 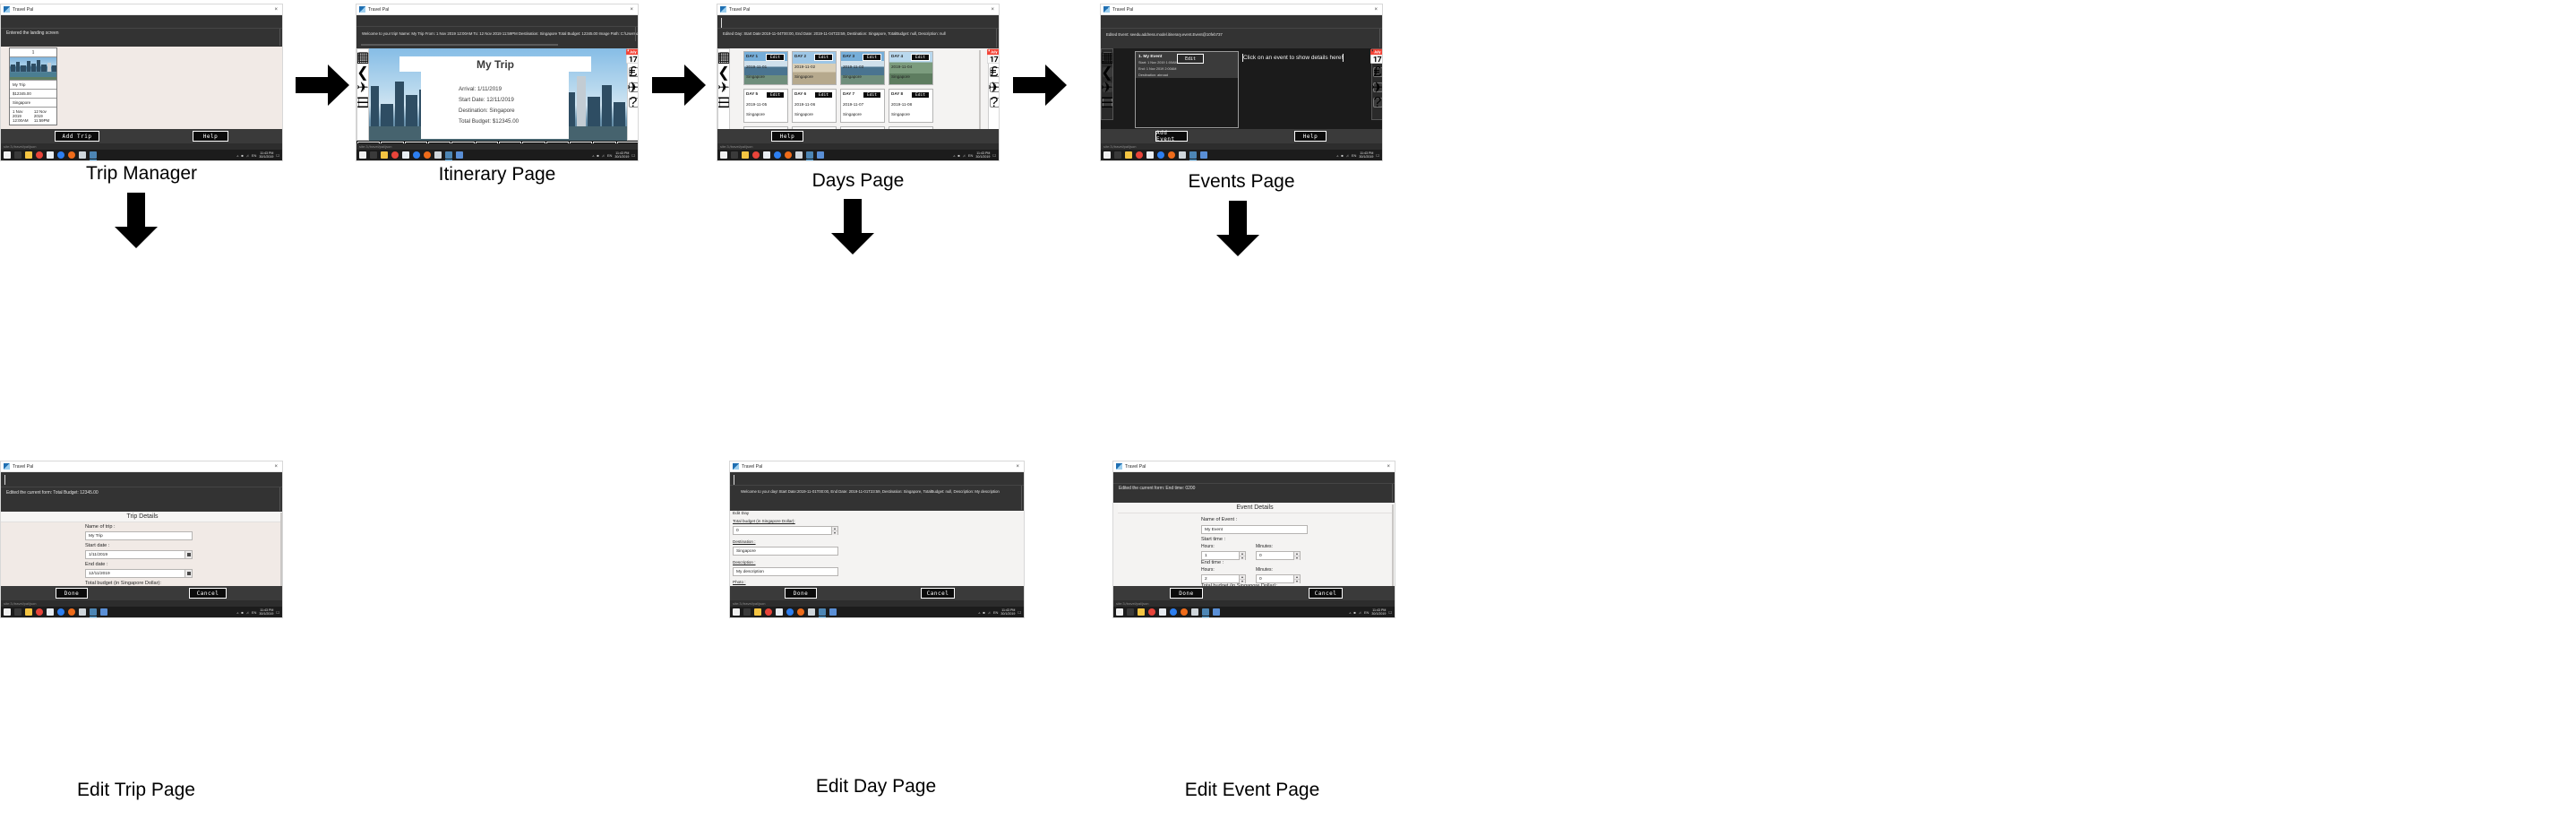 What do you see at coordinates (723, 73) in the screenshot?
I see `back-chevron-icon: ❮` at bounding box center [723, 73].